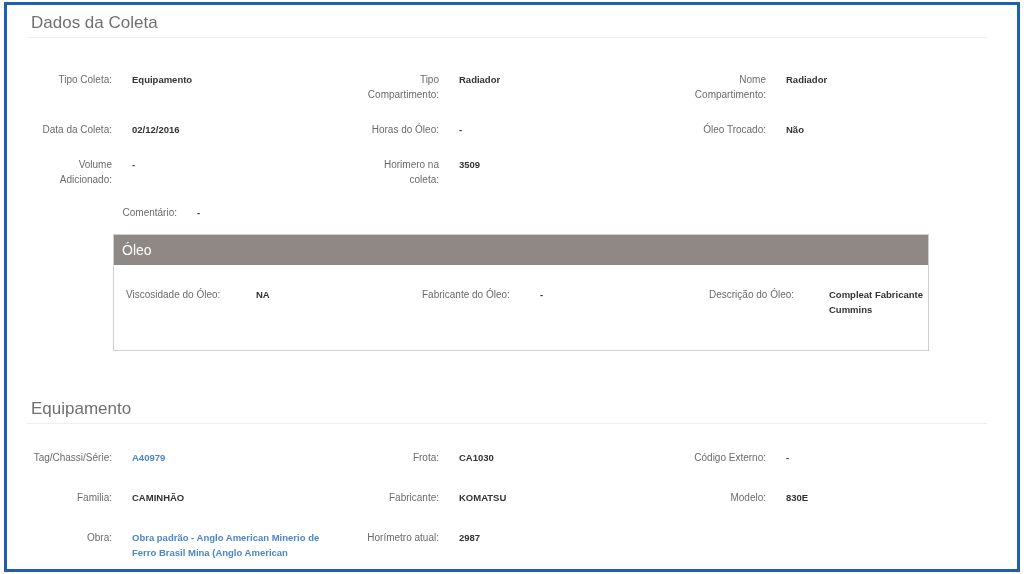 Image resolution: width=1024 pixels, height=574 pixels. What do you see at coordinates (729, 87) in the screenshot?
I see `field-label: Nome Compartimento:` at bounding box center [729, 87].